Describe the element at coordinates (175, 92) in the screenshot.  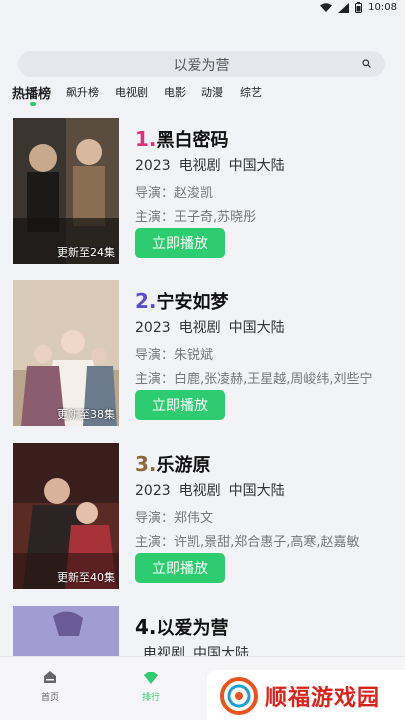
I see `tab-movie: 电影` at that location.